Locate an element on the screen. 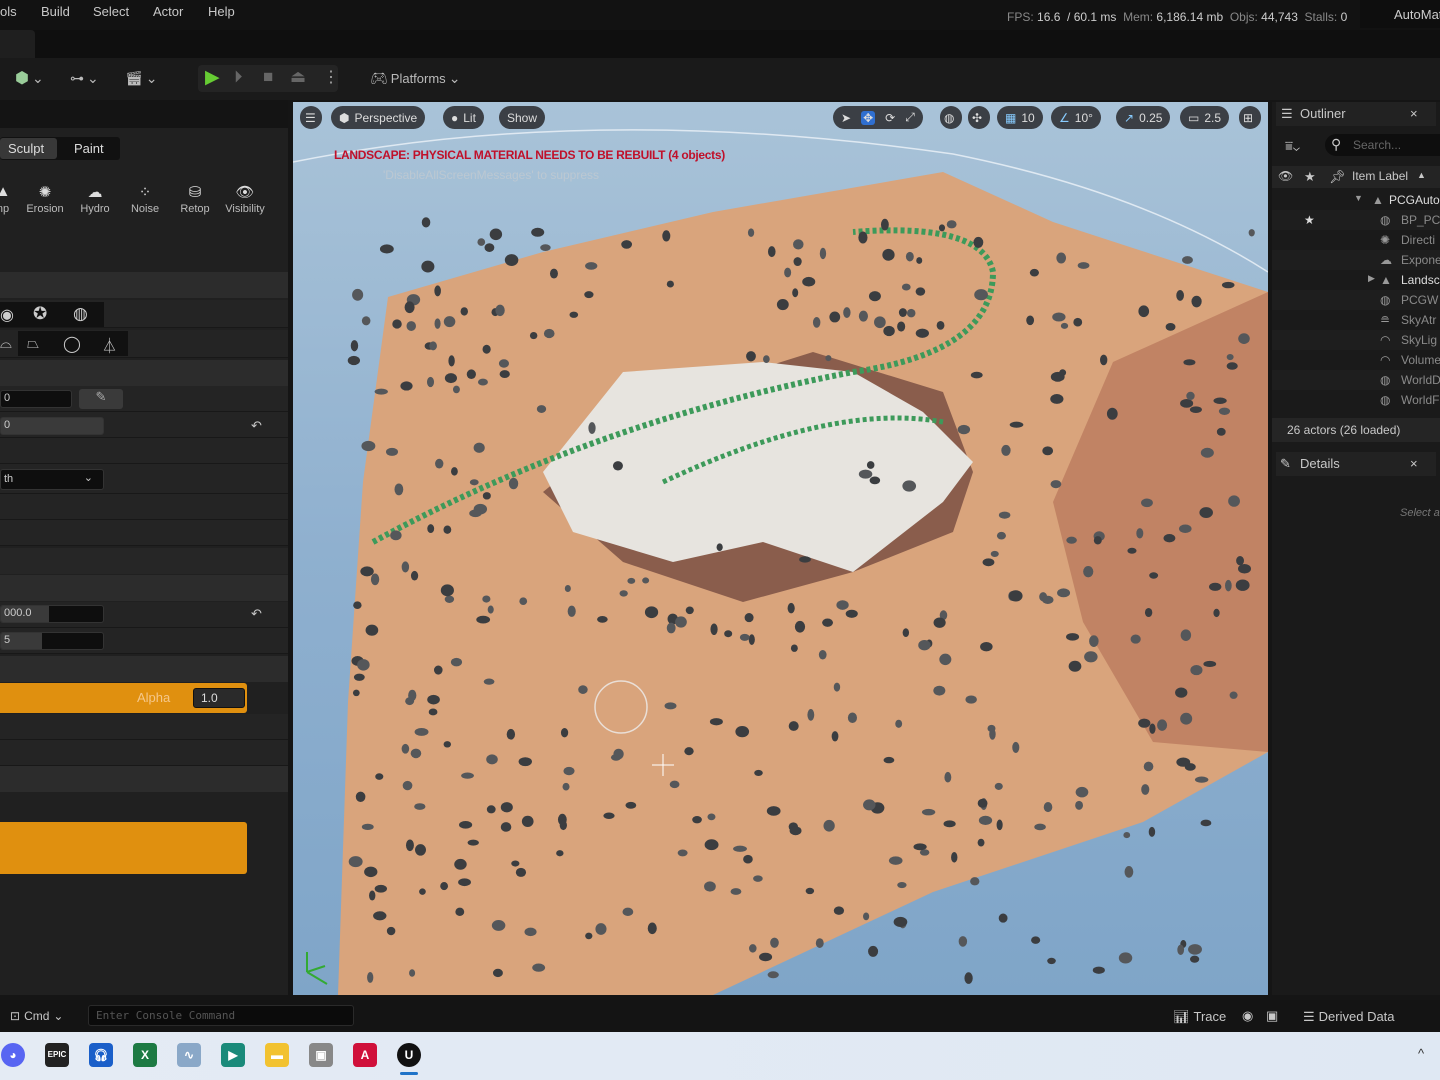  screenshot-icon: ▣ is located at coordinates (1272, 1016).